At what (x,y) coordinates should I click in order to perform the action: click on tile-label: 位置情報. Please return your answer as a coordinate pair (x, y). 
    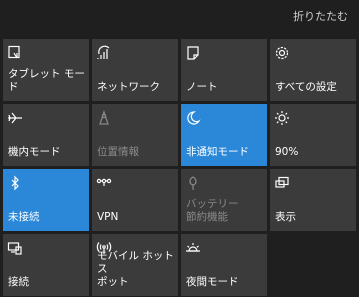
    Looking at the image, I should click on (118, 152).